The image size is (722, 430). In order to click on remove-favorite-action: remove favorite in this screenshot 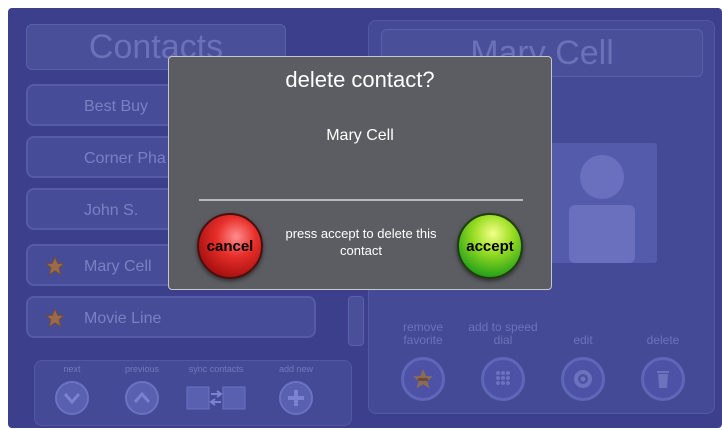, I will do `click(423, 360)`.